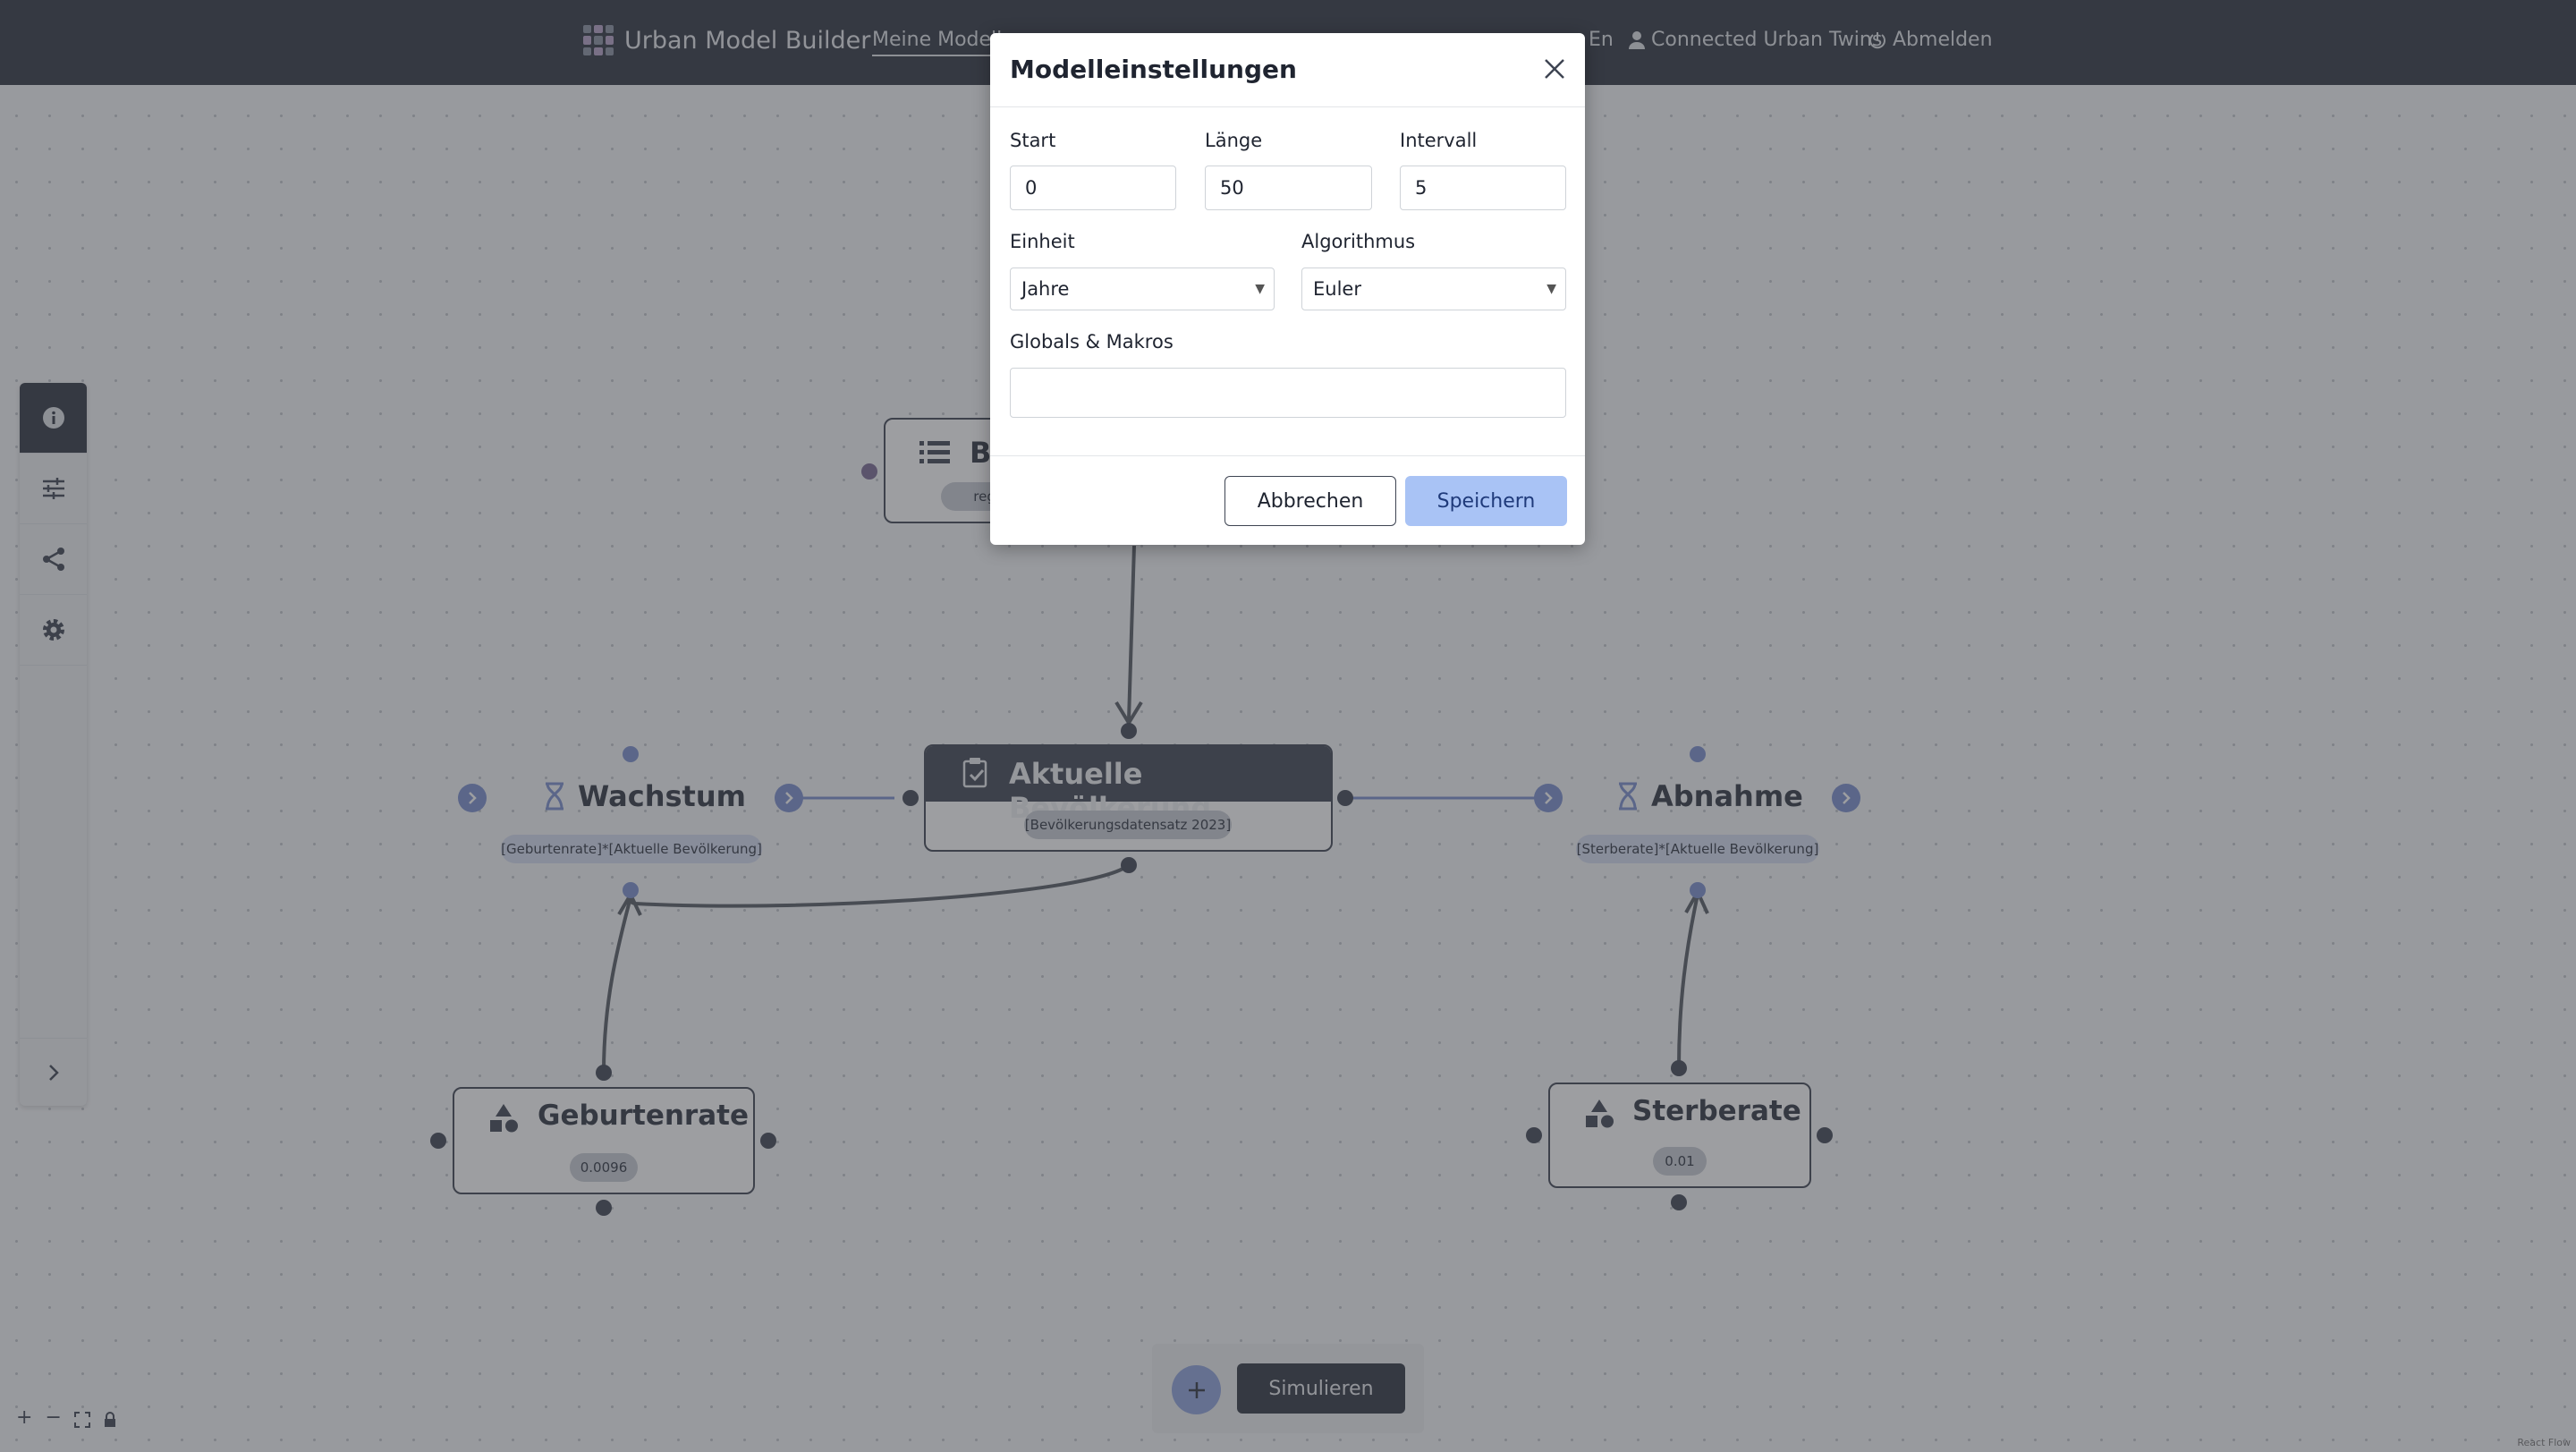  I want to click on globals-textarea, so click(1288, 393).